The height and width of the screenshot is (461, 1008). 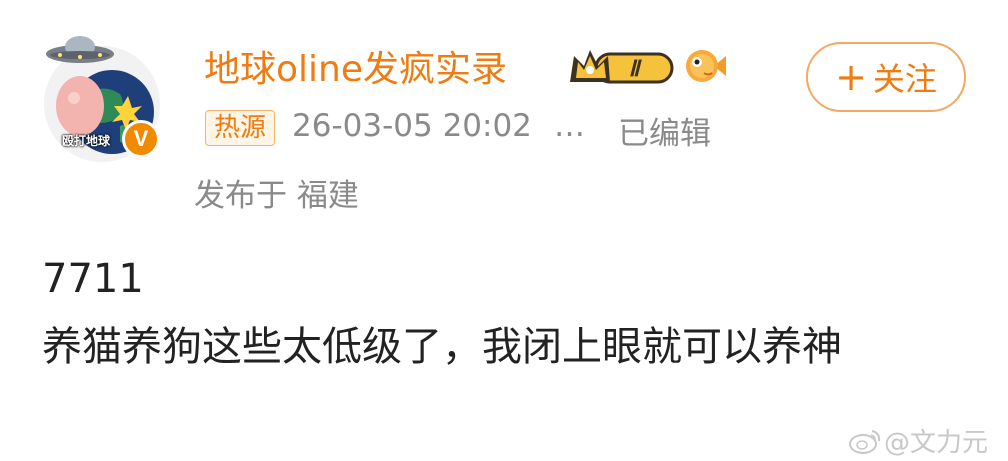 What do you see at coordinates (865, 441) in the screenshot?
I see `weibo-logo-icon` at bounding box center [865, 441].